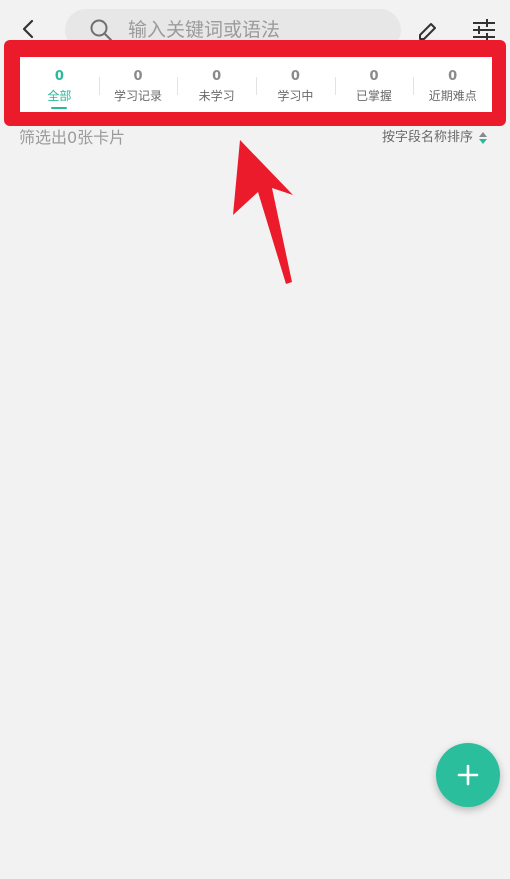 The image size is (510, 879). What do you see at coordinates (216, 96) in the screenshot?
I see `tab-label: 未学习` at bounding box center [216, 96].